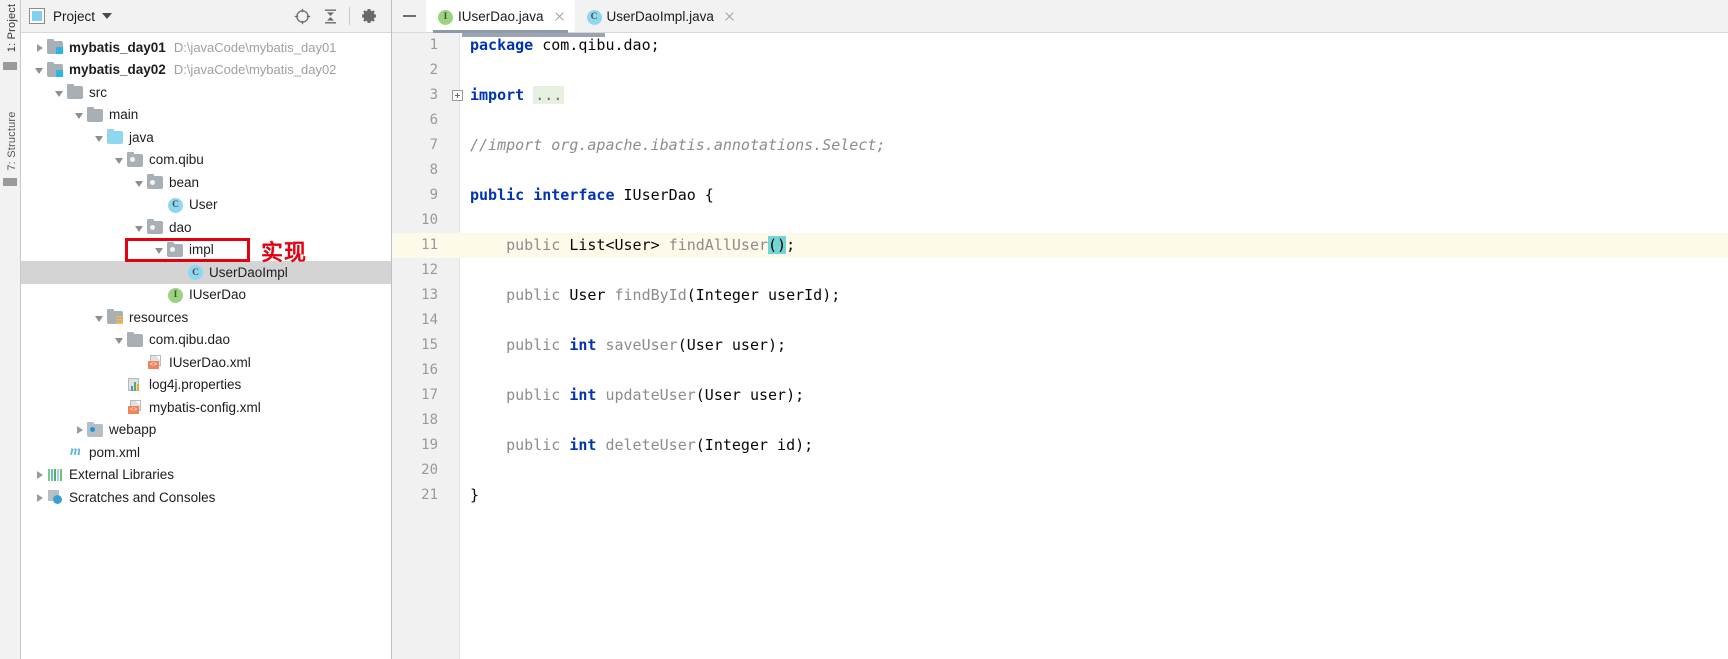 Image resolution: width=1728 pixels, height=659 pixels. Describe the element at coordinates (754, 445) in the screenshot. I see `code-token: (Integer id);` at that location.